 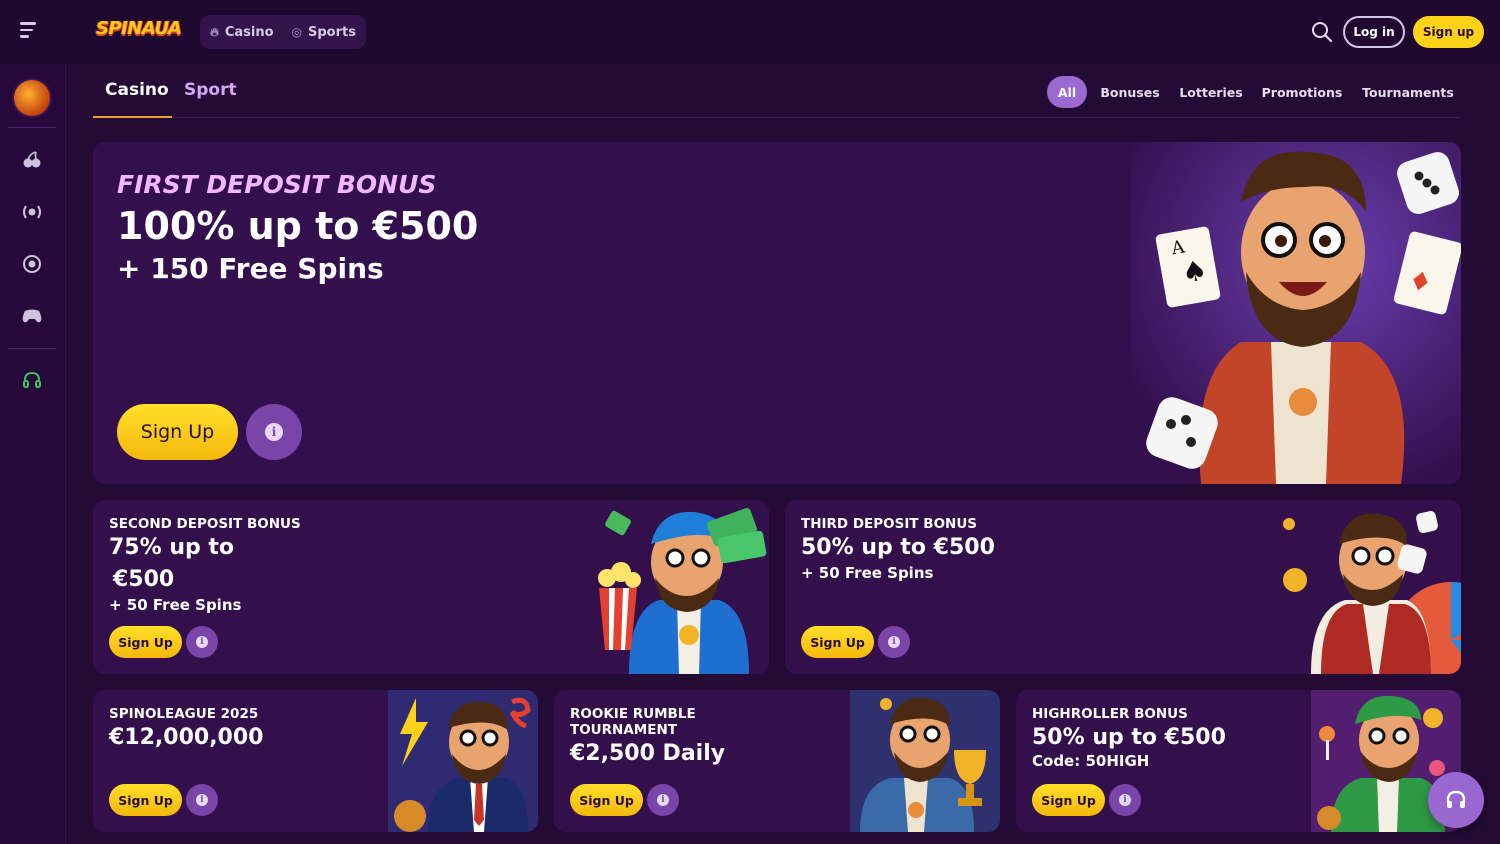 I want to click on hero-title: FIRST DEPOSIT BONUS, so click(x=277, y=184).